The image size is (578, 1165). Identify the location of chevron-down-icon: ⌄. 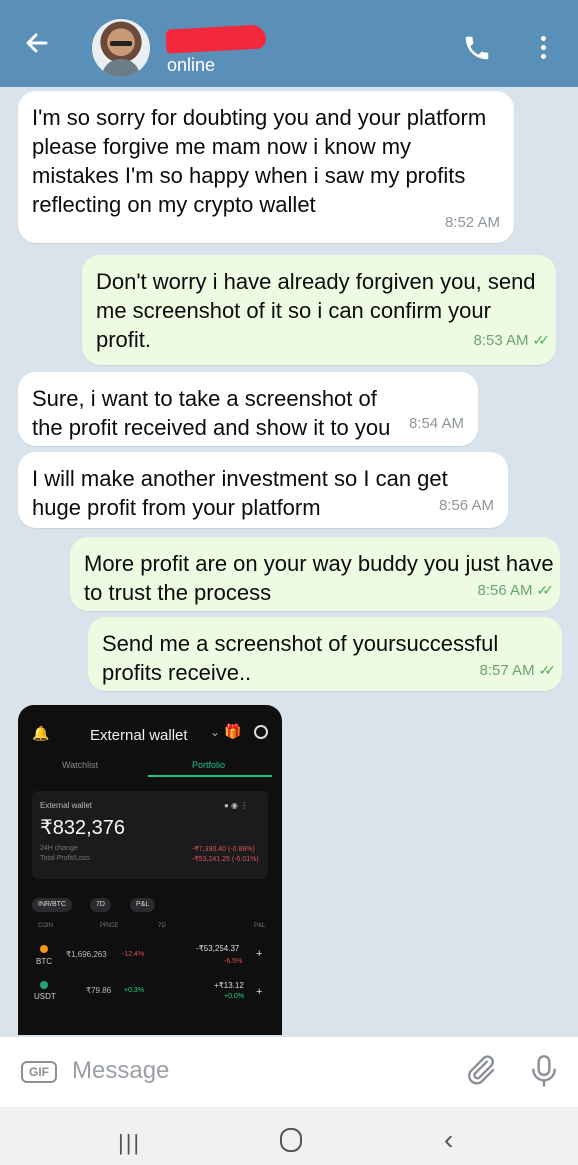
(215, 732).